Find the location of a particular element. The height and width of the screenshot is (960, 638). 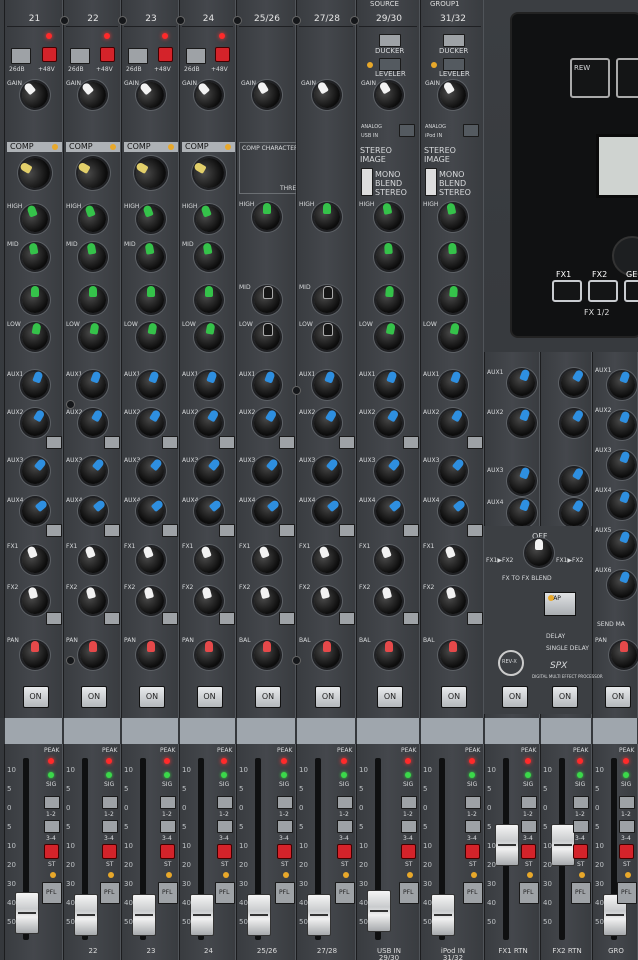

fx2-send-knob is located at coordinates (389, 601).